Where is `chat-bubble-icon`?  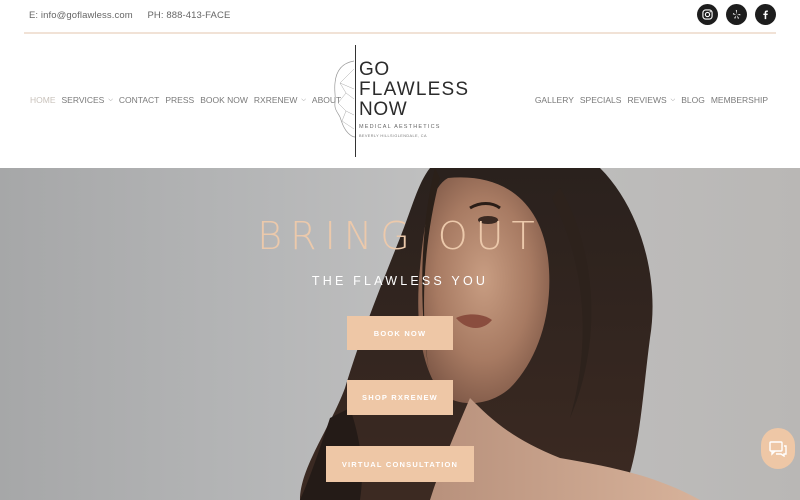
chat-bubble-icon is located at coordinates (778, 448).